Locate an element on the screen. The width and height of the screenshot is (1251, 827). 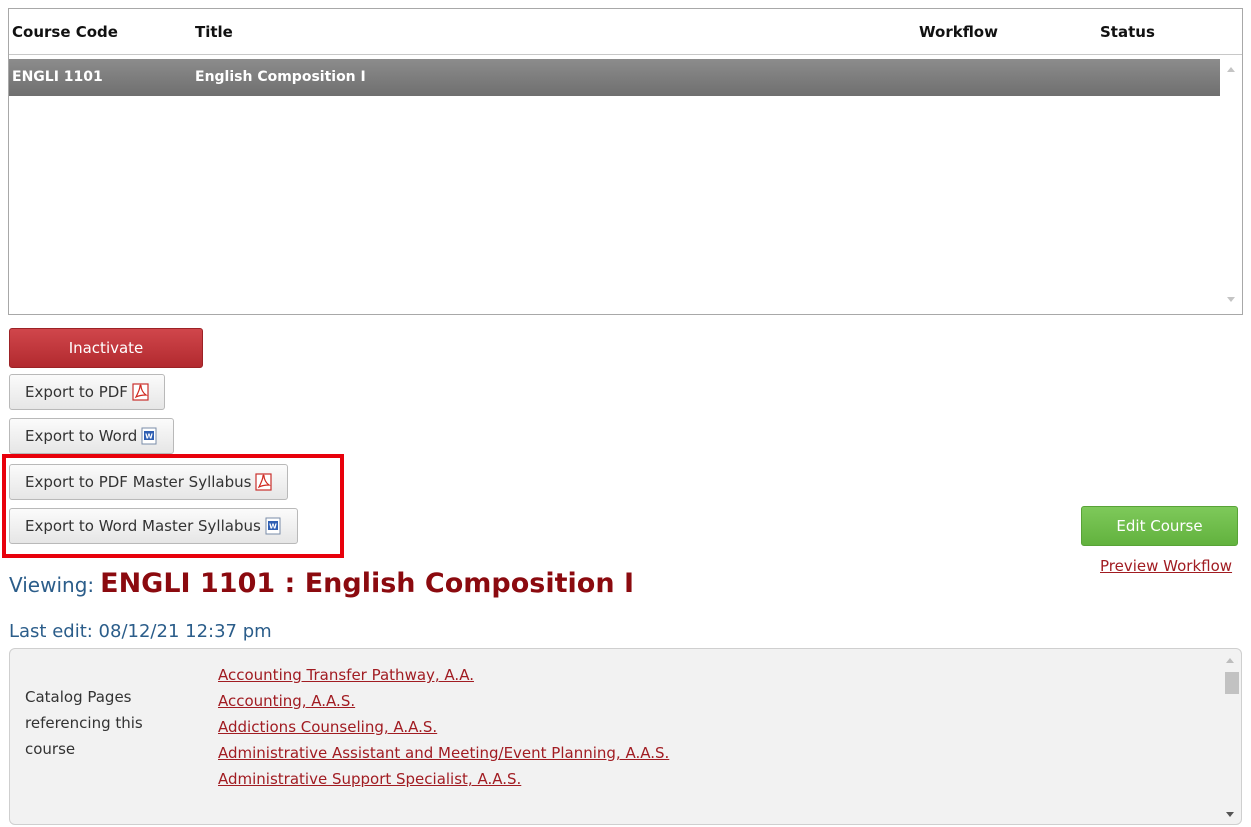
last-edit-text: Last edit: 08/12/21 12:37 pm is located at coordinates (140, 631).